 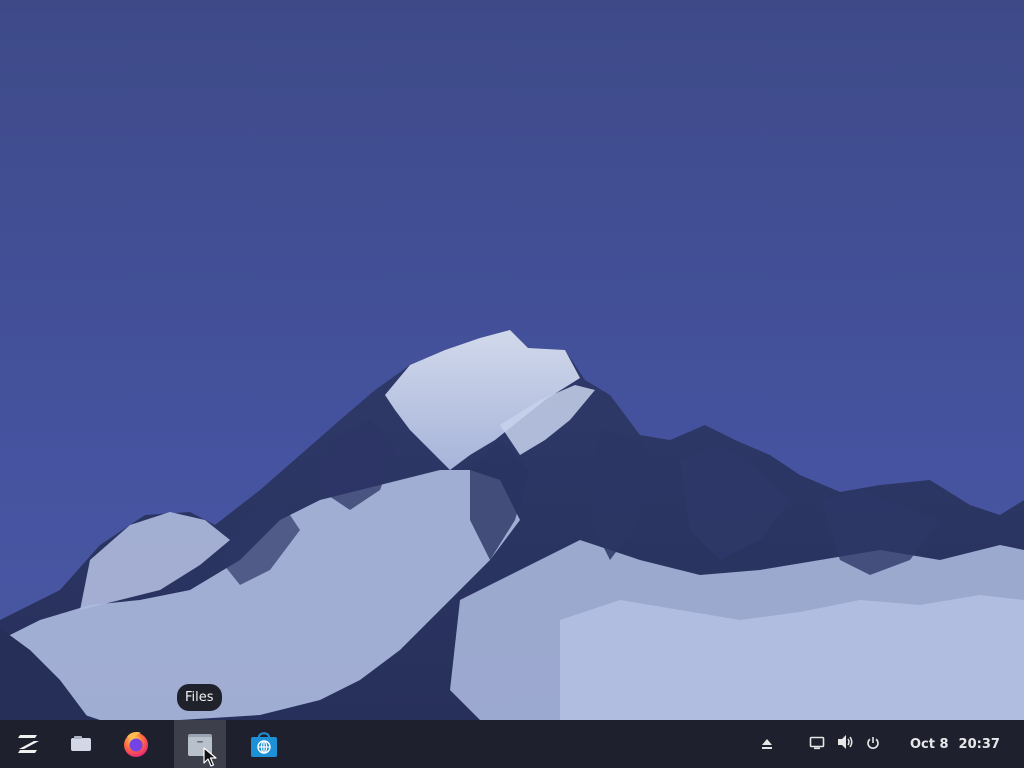 I want to click on clock-time: 20:37, so click(x=979, y=744).